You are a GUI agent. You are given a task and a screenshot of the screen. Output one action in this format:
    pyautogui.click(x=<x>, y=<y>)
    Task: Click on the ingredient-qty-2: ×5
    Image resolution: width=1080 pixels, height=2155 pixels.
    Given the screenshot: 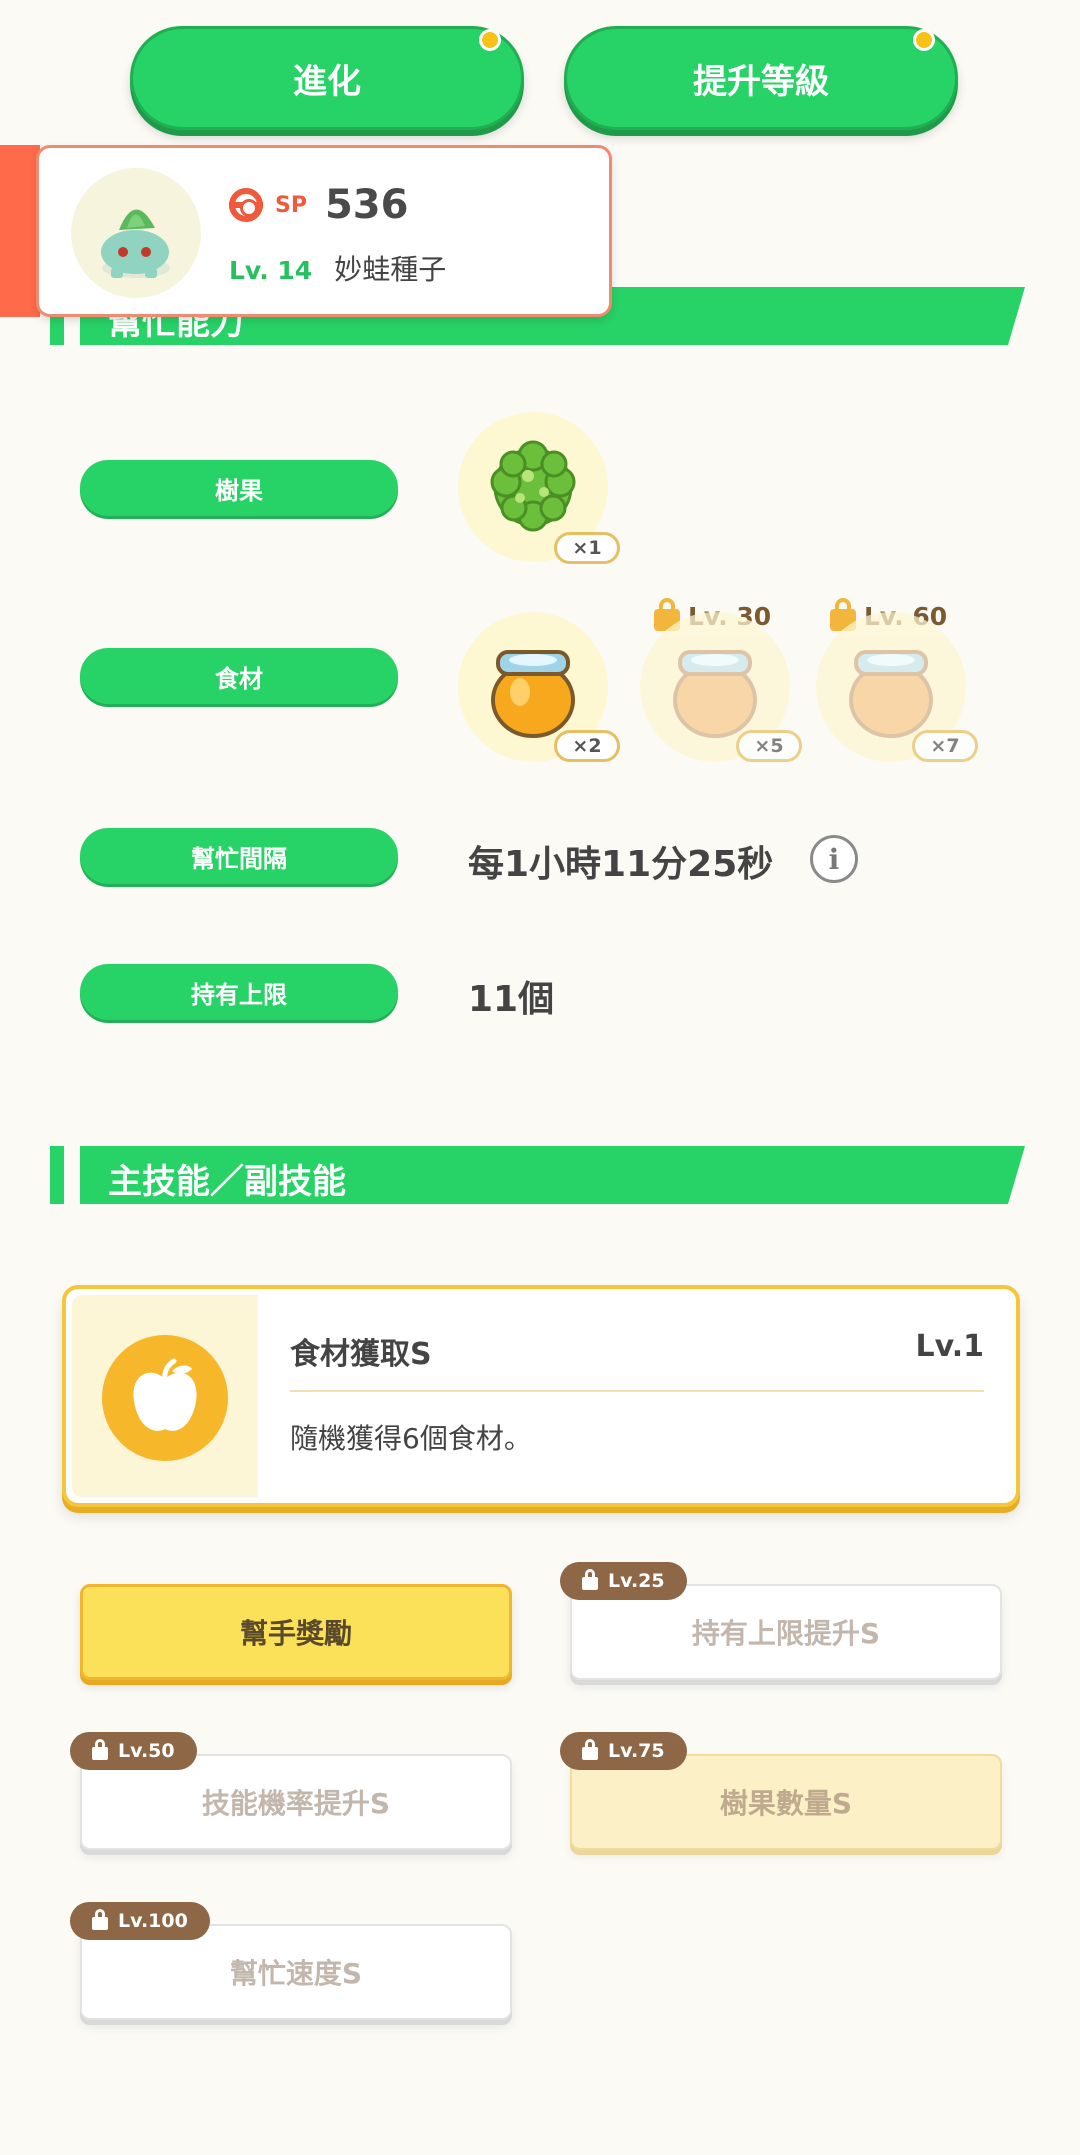 What is the action you would take?
    pyautogui.click(x=769, y=746)
    